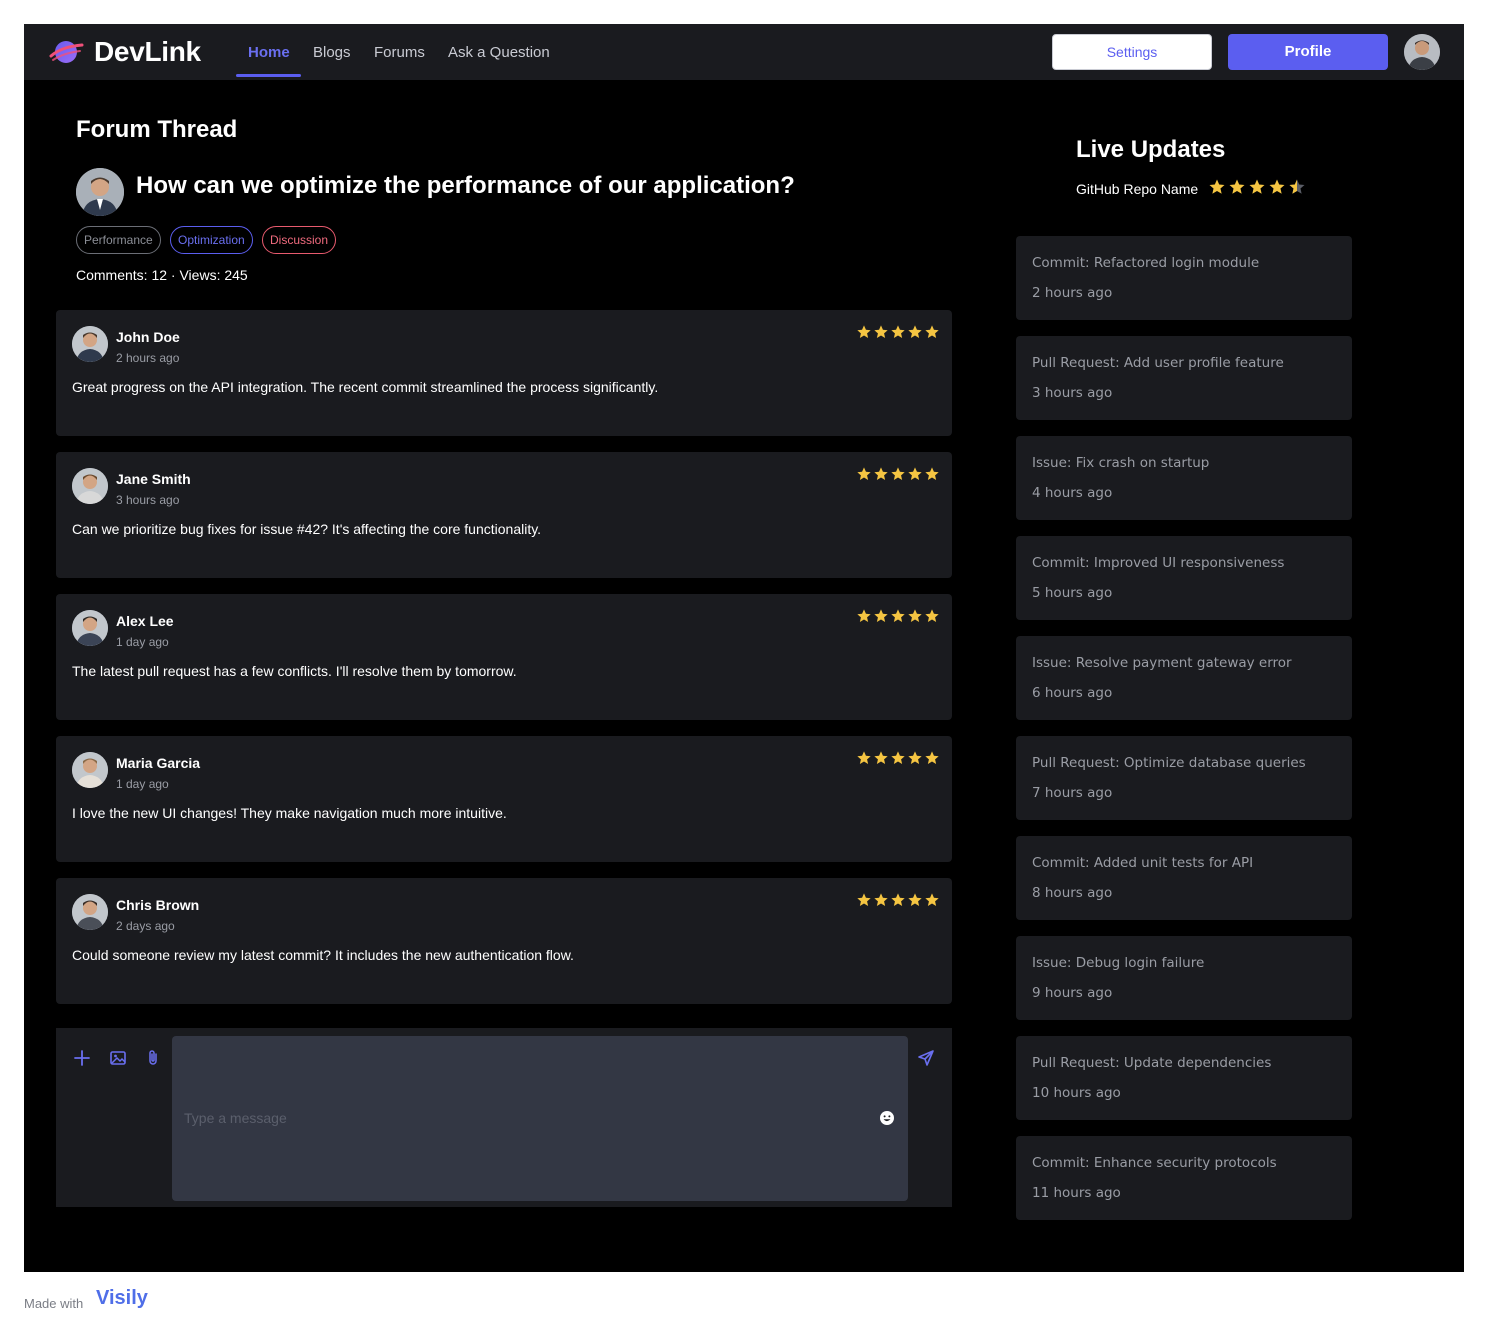 This screenshot has height=1336, width=1488. I want to click on update-timestamp: 4 hours ago, so click(1072, 493).